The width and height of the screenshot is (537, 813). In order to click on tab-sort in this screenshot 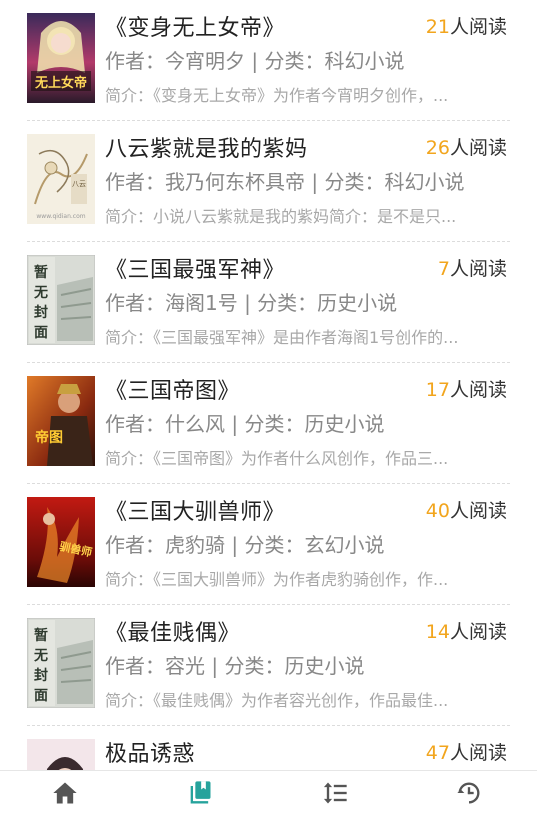, I will do `click(335, 793)`.